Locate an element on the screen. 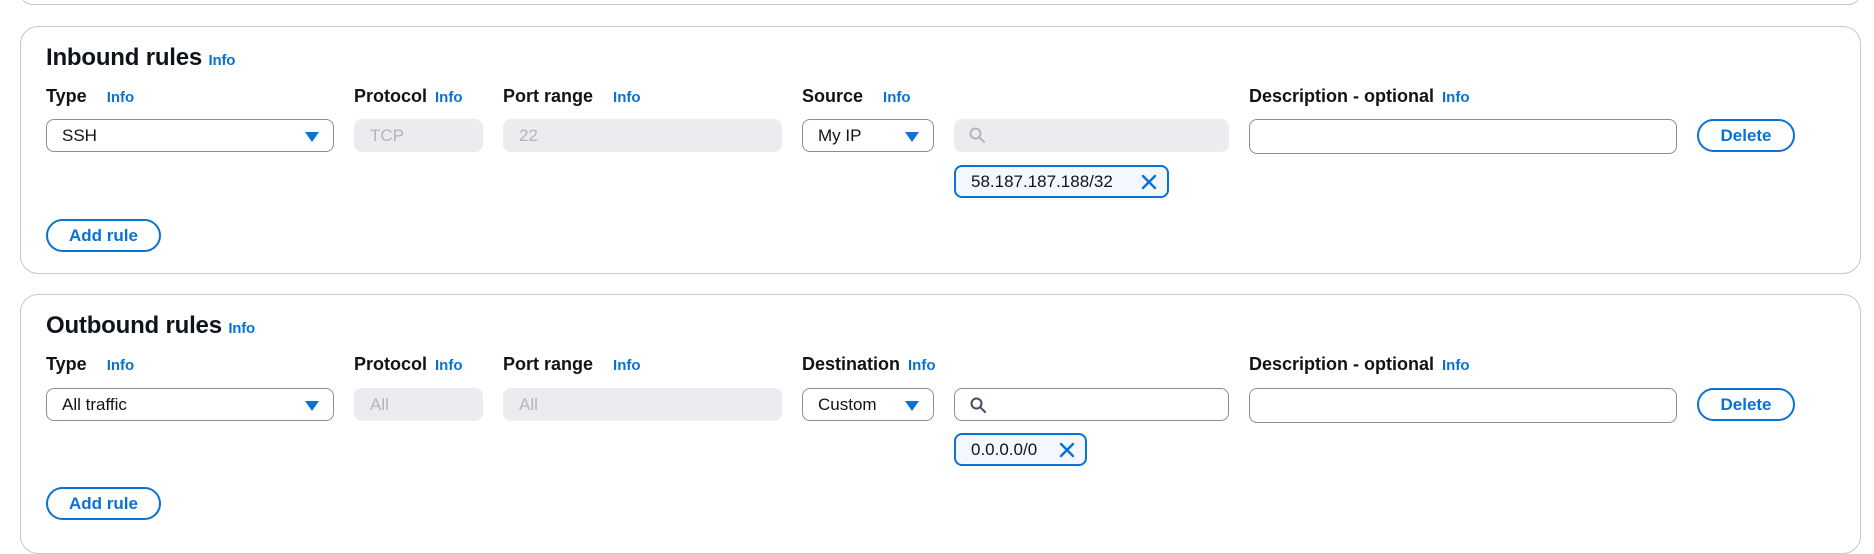  inbound-title-info-link: Info is located at coordinates (222, 60).